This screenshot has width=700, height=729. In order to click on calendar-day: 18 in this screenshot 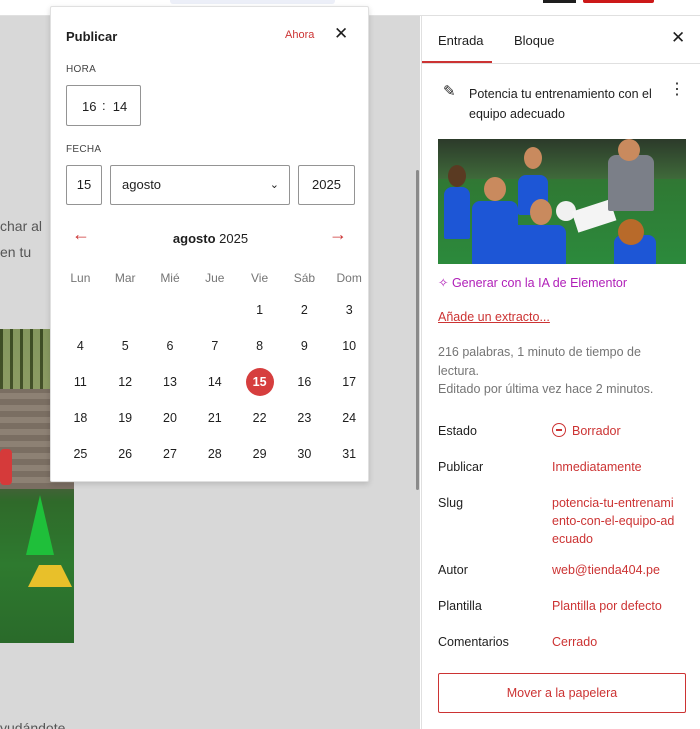, I will do `click(80, 418)`.